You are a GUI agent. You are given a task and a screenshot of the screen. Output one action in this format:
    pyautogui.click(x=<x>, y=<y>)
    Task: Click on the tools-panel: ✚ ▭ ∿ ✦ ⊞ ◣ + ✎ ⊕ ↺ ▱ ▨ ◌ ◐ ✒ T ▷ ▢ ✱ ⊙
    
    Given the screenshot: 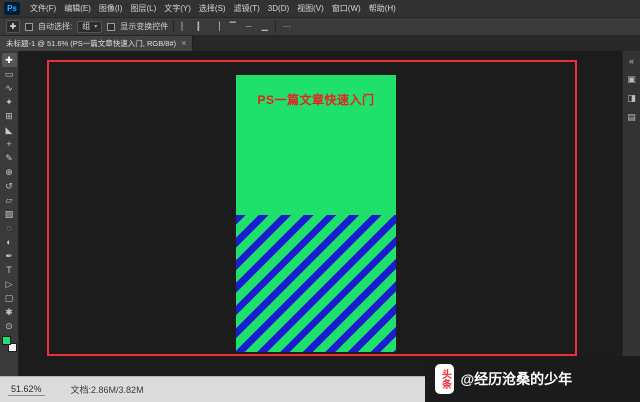 What is the action you would take?
    pyautogui.click(x=9, y=213)
    